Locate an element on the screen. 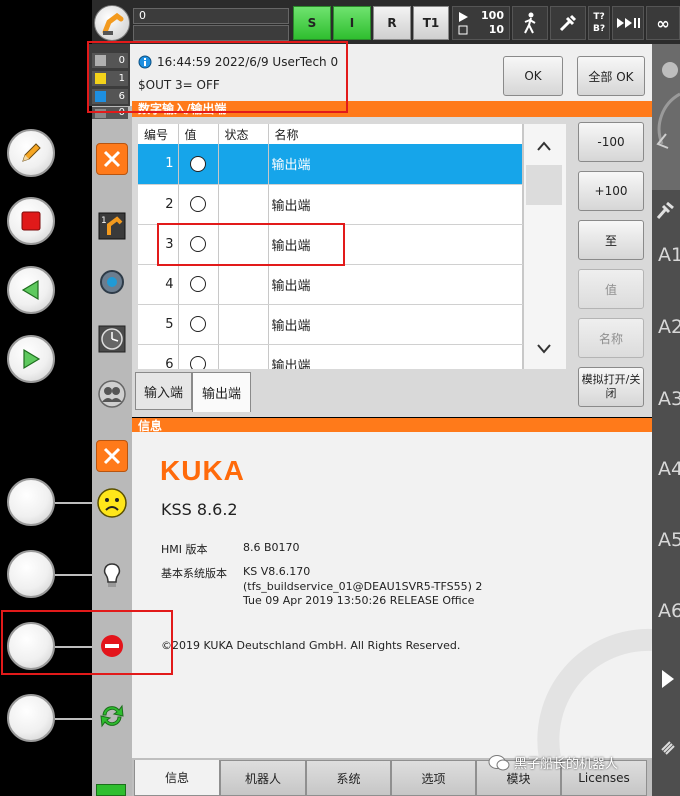 This screenshot has height=796, width=680. light-bulb-icon is located at coordinates (112, 575).